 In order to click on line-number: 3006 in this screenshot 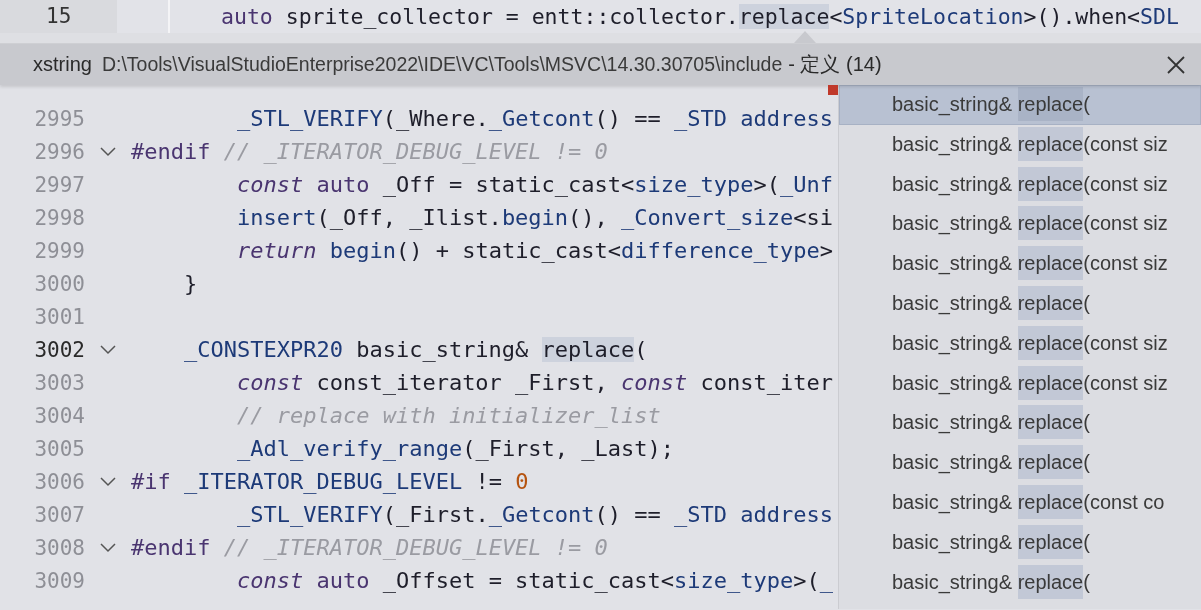, I will do `click(59, 481)`.